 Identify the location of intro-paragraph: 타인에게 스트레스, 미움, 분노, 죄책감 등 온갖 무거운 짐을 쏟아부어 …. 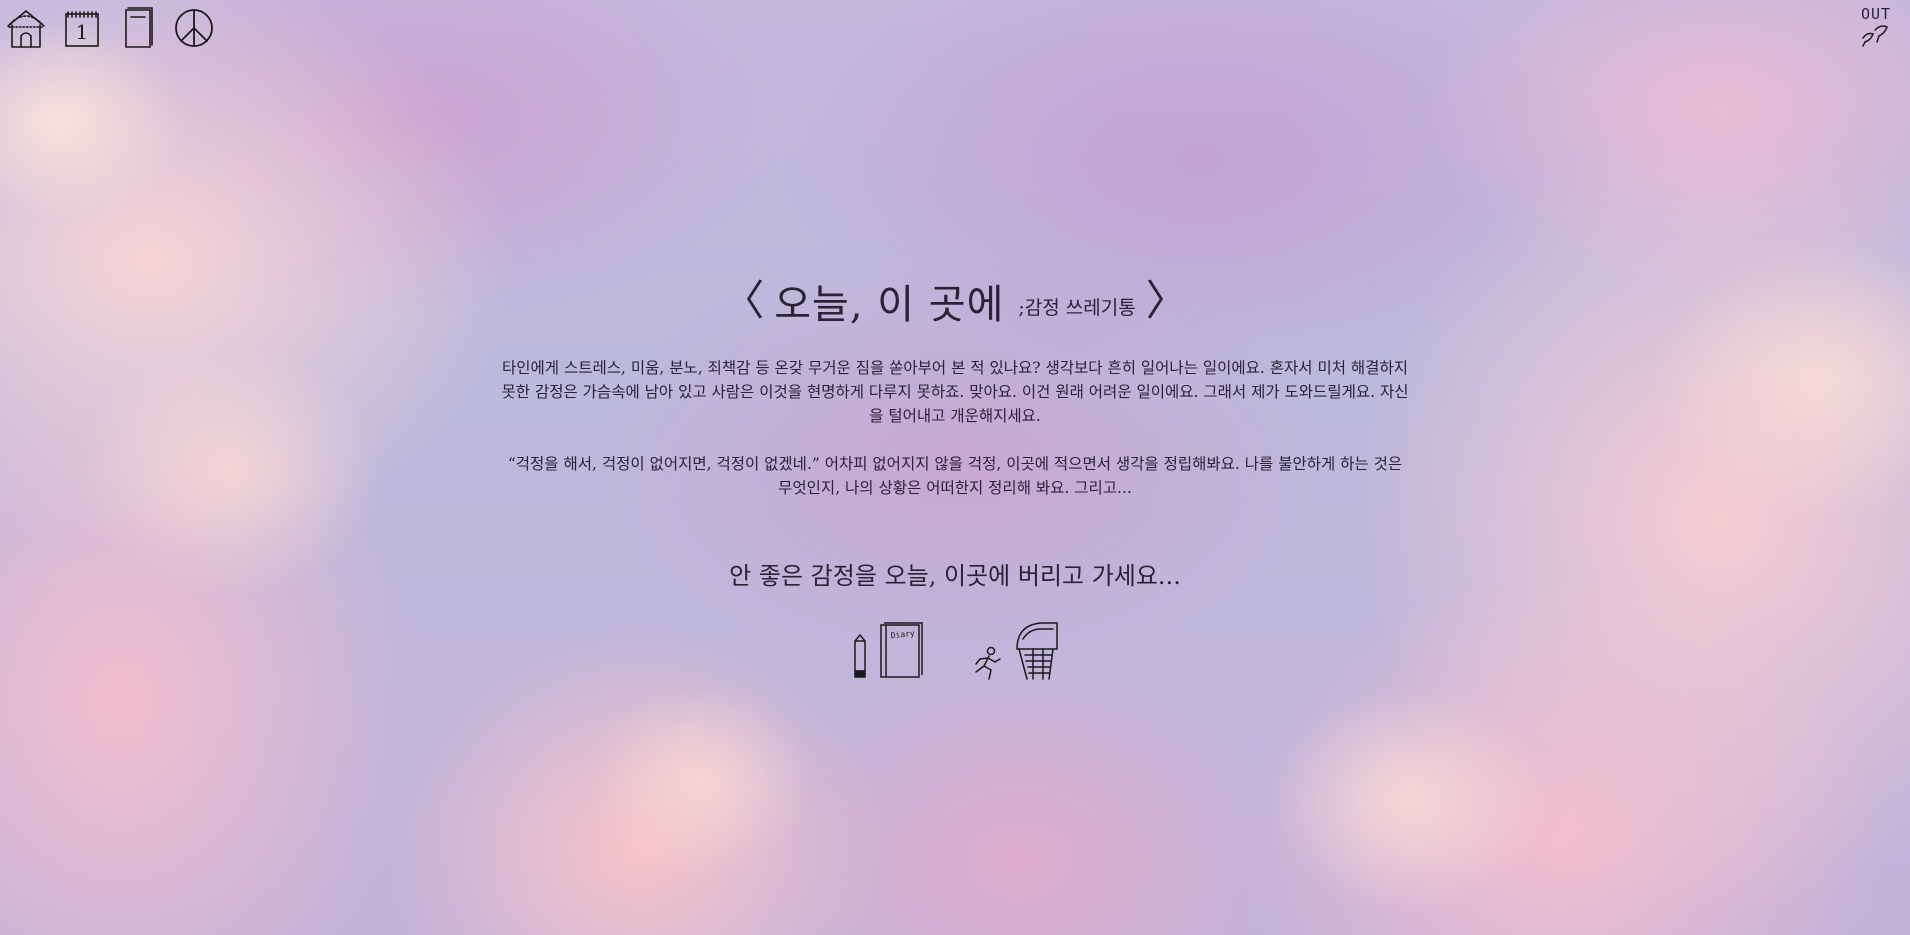
(955, 392).